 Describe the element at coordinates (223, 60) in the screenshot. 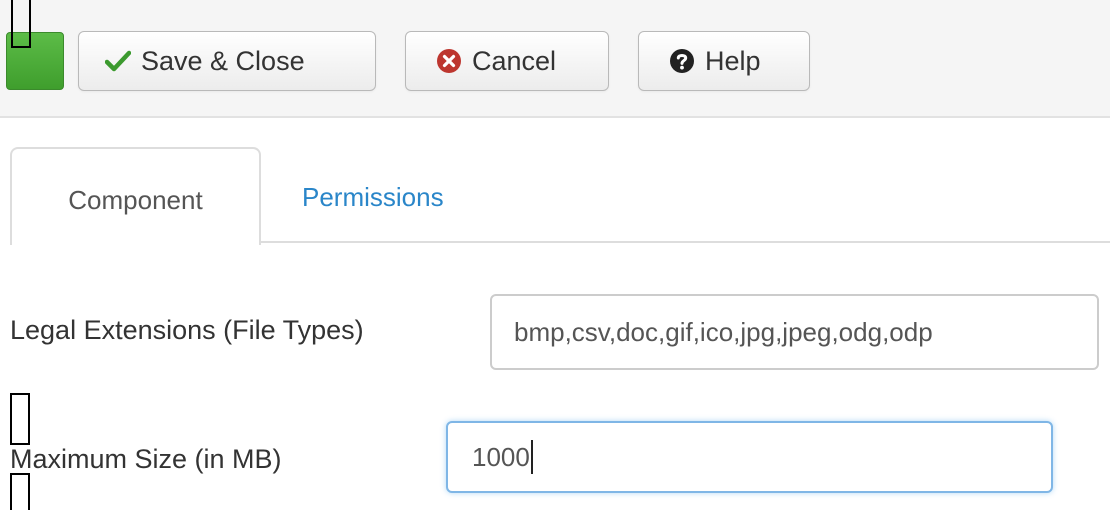

I see `save-close-label: Save & Close` at that location.